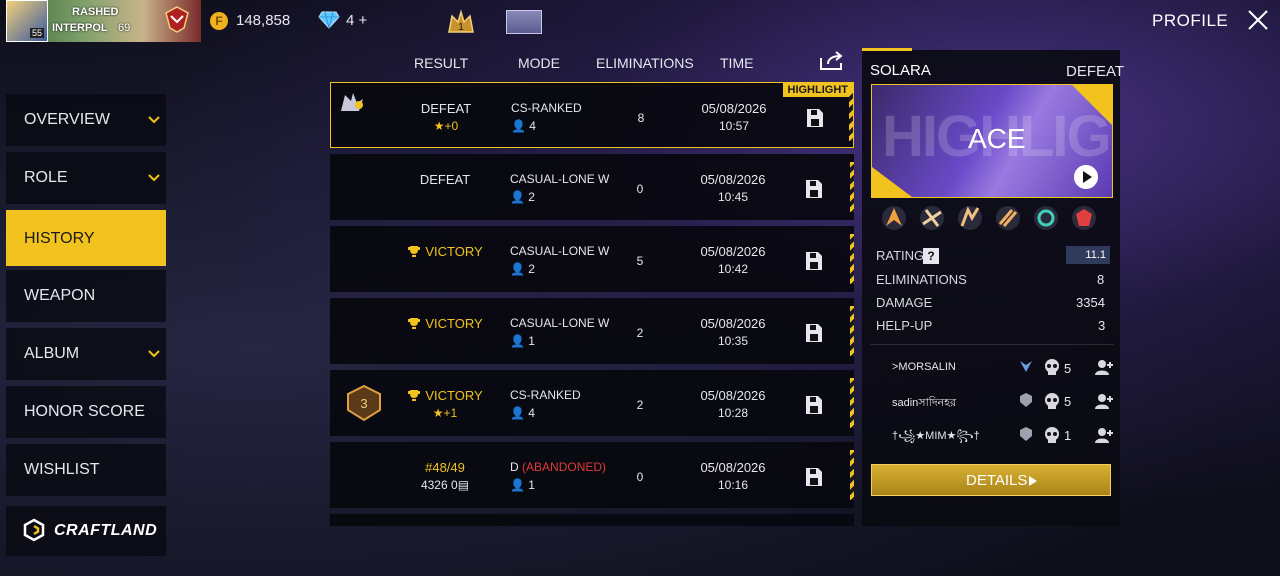  What do you see at coordinates (921, 279) in the screenshot?
I see `eliminations-label: ELIMINATIONS` at bounding box center [921, 279].